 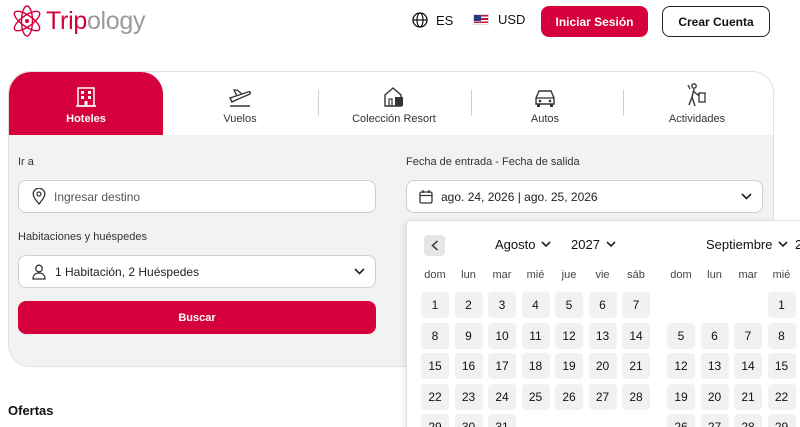 I want to click on day-cell: 23, so click(x=468, y=396).